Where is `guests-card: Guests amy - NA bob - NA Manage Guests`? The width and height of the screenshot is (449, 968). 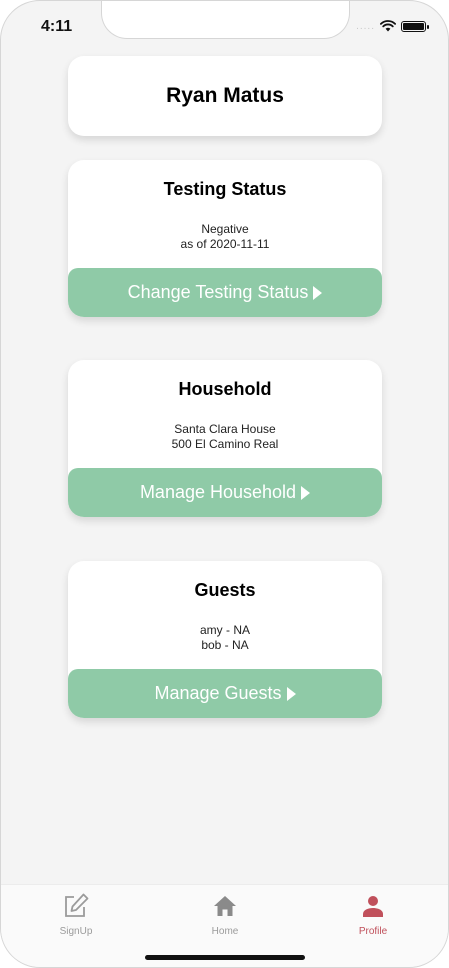 guests-card: Guests amy - NA bob - NA Manage Guests is located at coordinates (225, 639).